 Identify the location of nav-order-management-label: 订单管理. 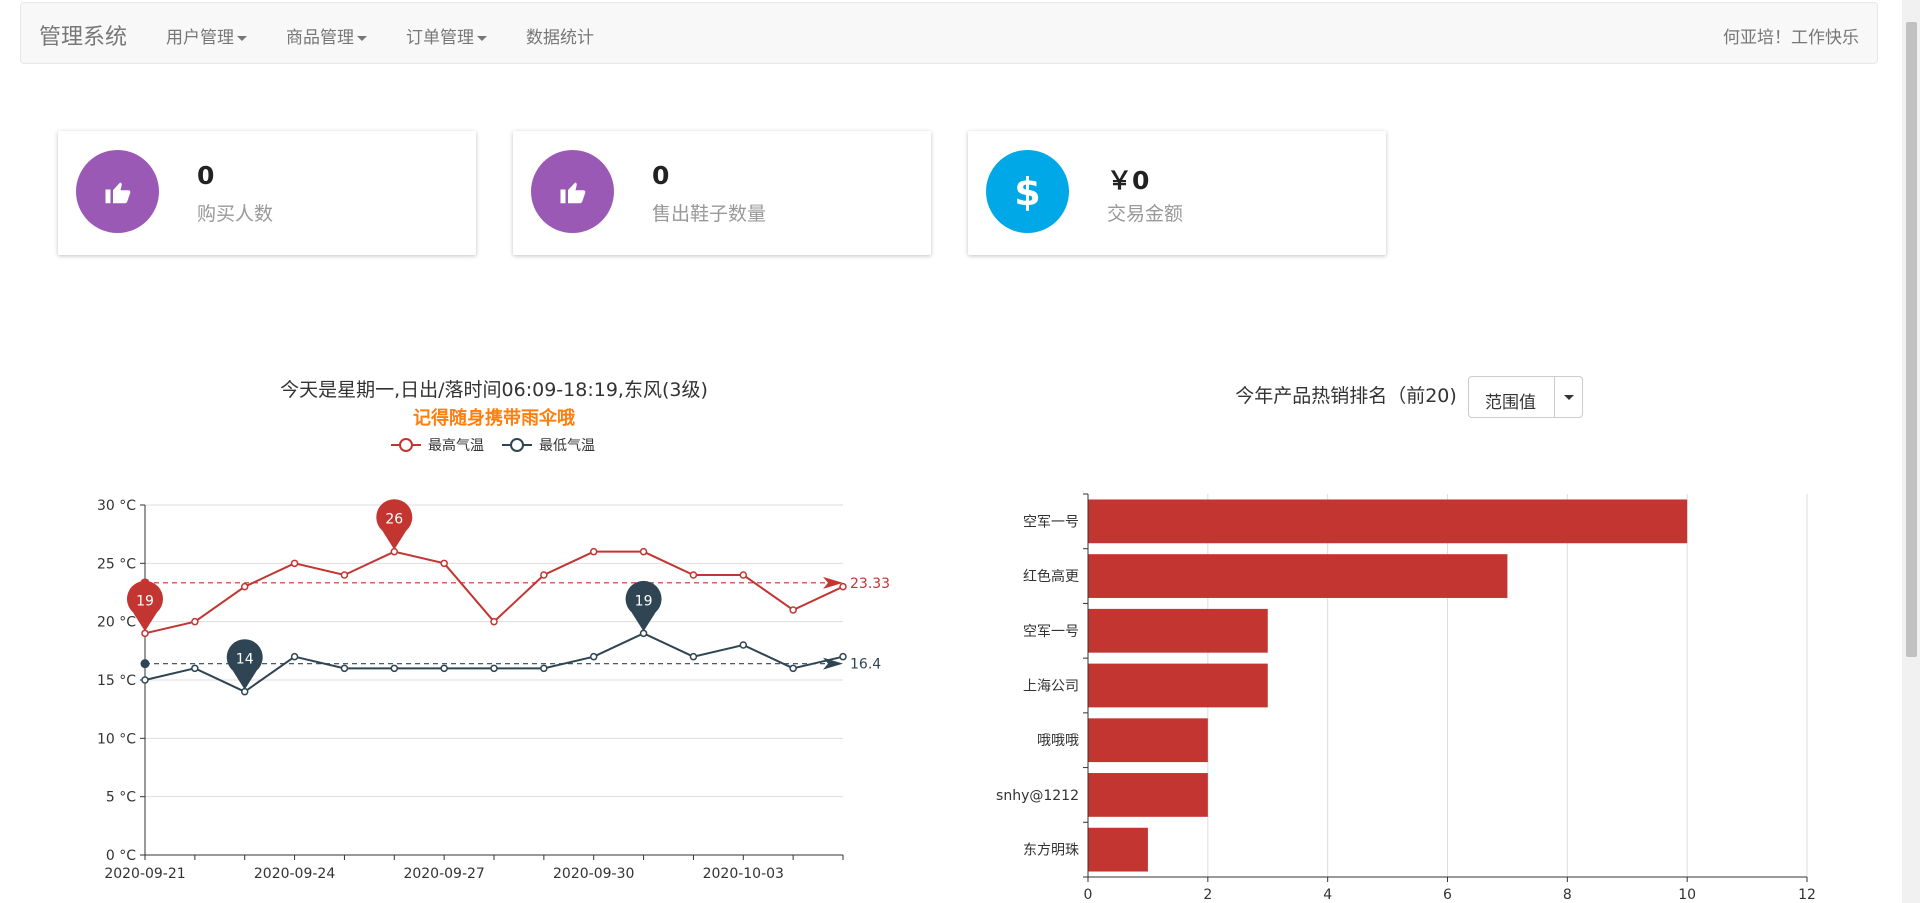
(440, 38).